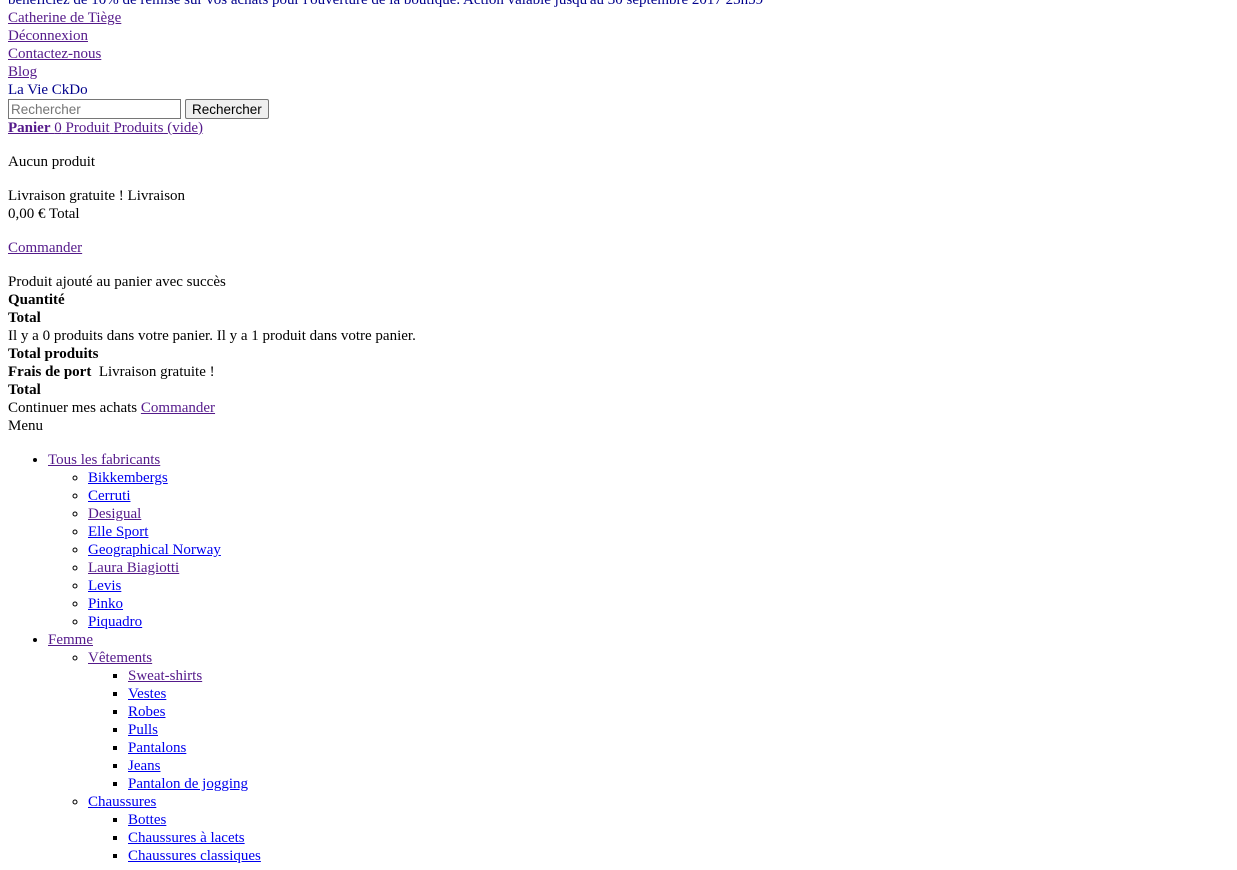 This screenshot has width=1237, height=870. Describe the element at coordinates (678, 676) in the screenshot. I see `category-item: Sweat-shirts` at that location.